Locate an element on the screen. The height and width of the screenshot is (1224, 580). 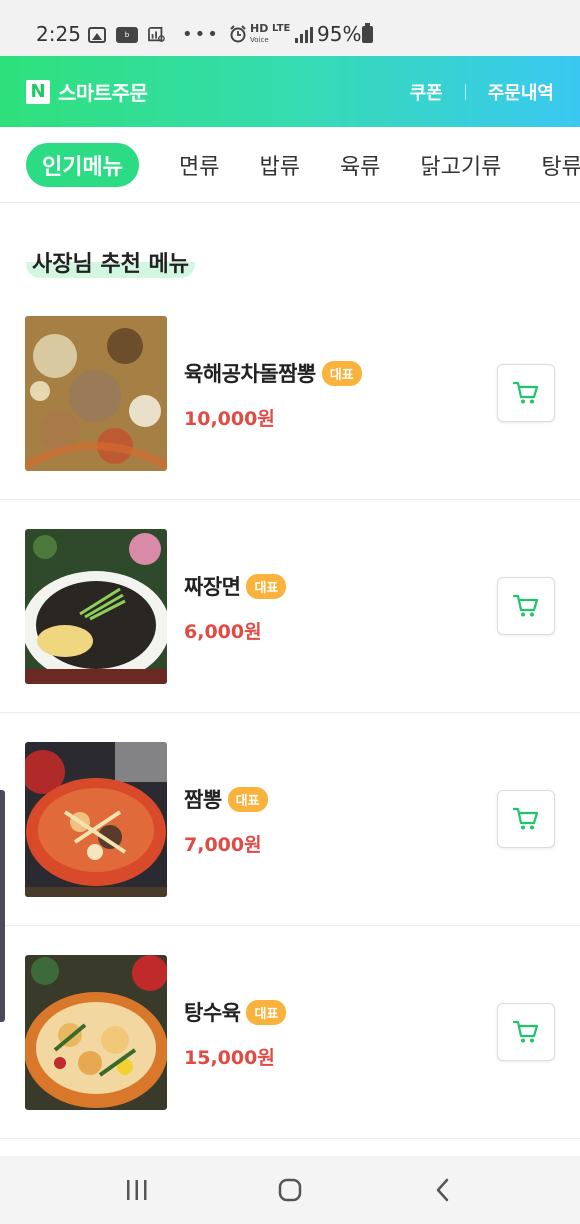
section-title: 사장님 추천 메뉴 is located at coordinates (110, 262).